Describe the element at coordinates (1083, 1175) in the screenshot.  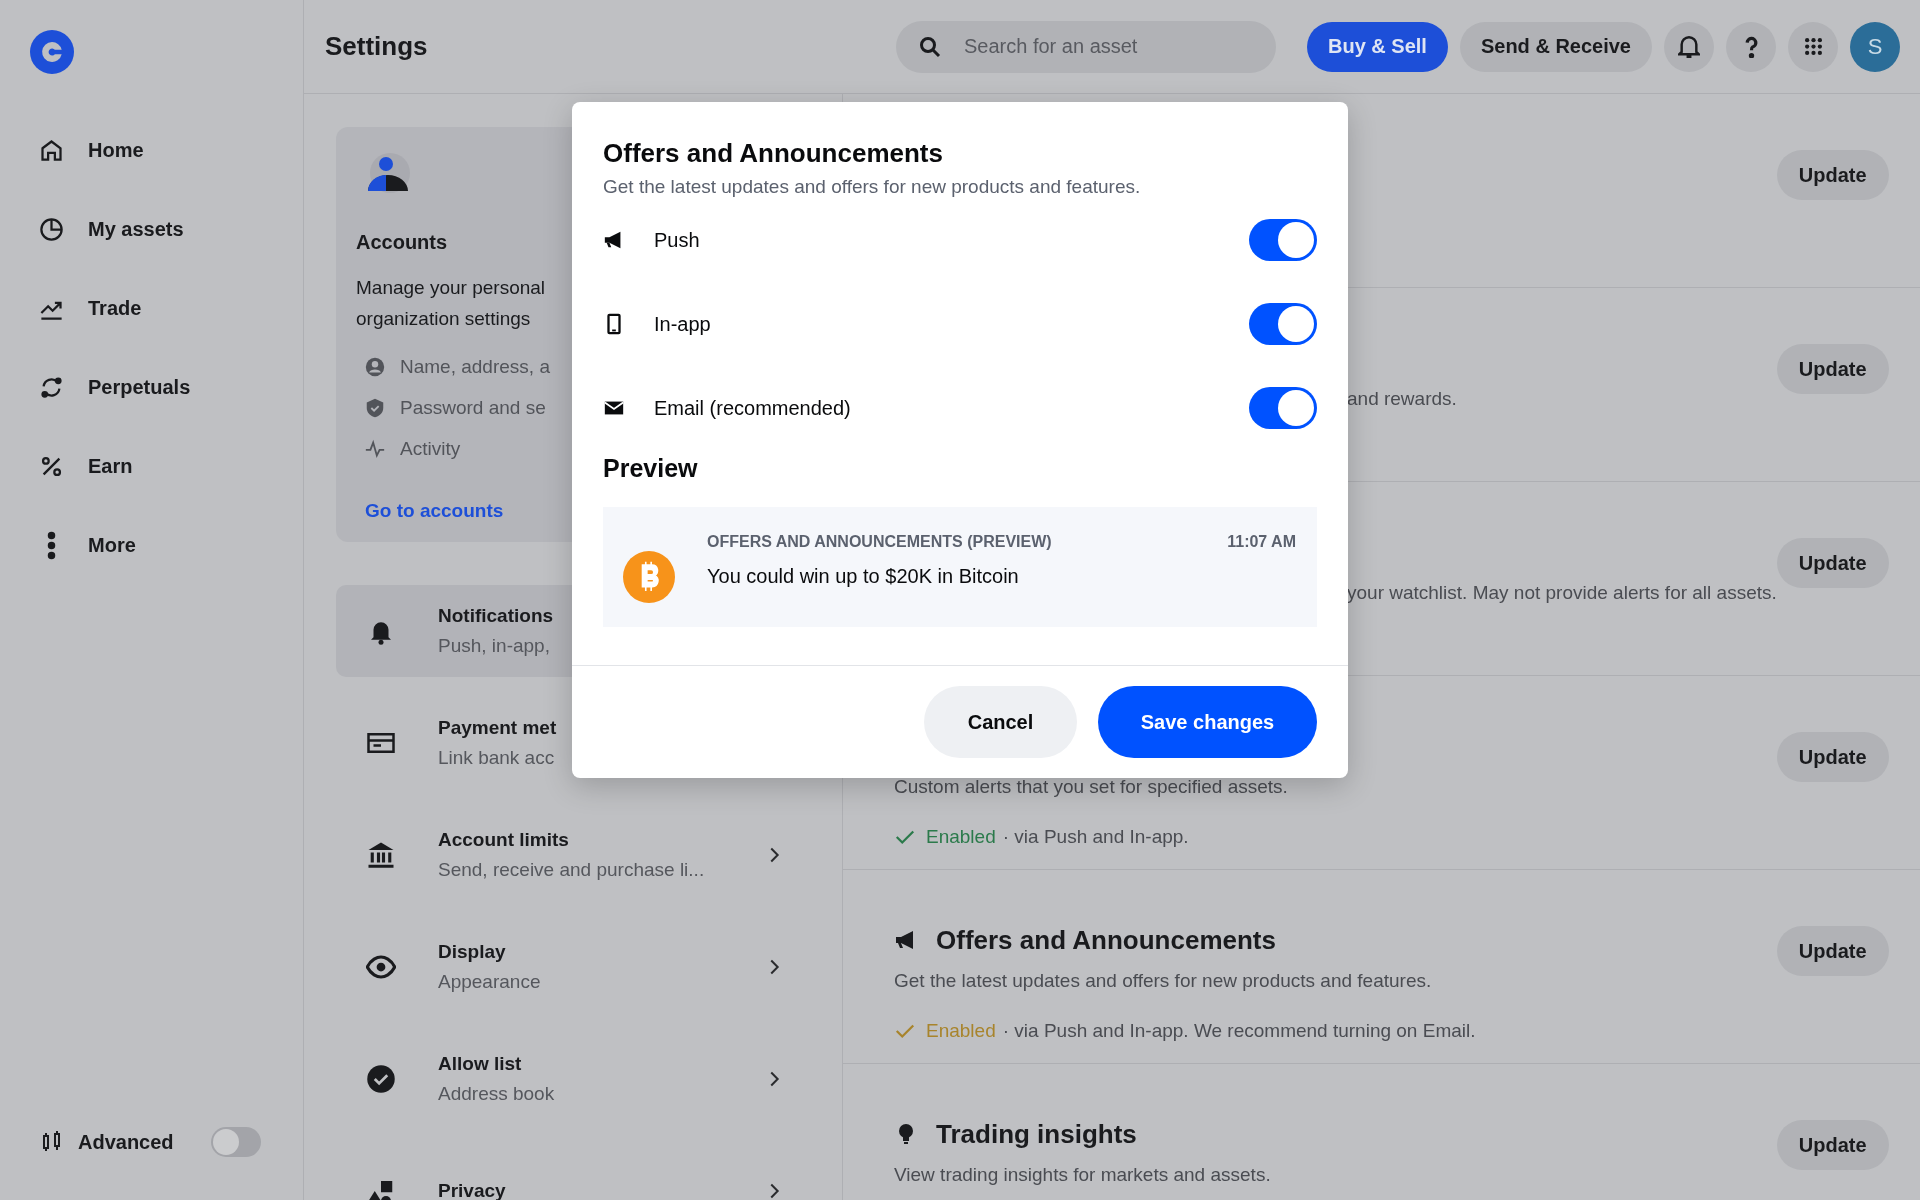
I see `section-description: View trading insights for markets and assets.` at that location.